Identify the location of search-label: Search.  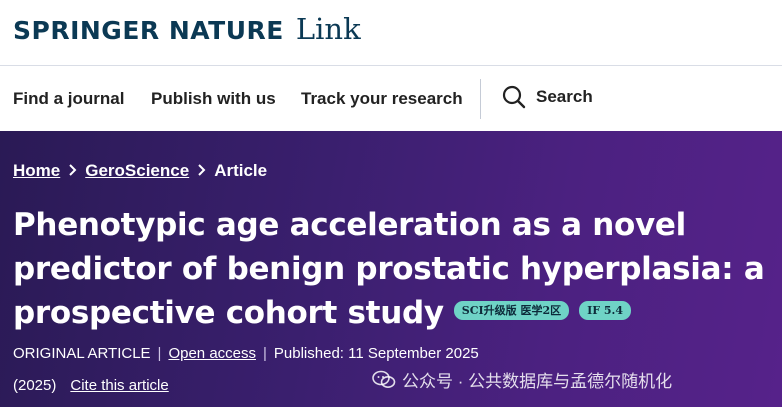
(564, 96).